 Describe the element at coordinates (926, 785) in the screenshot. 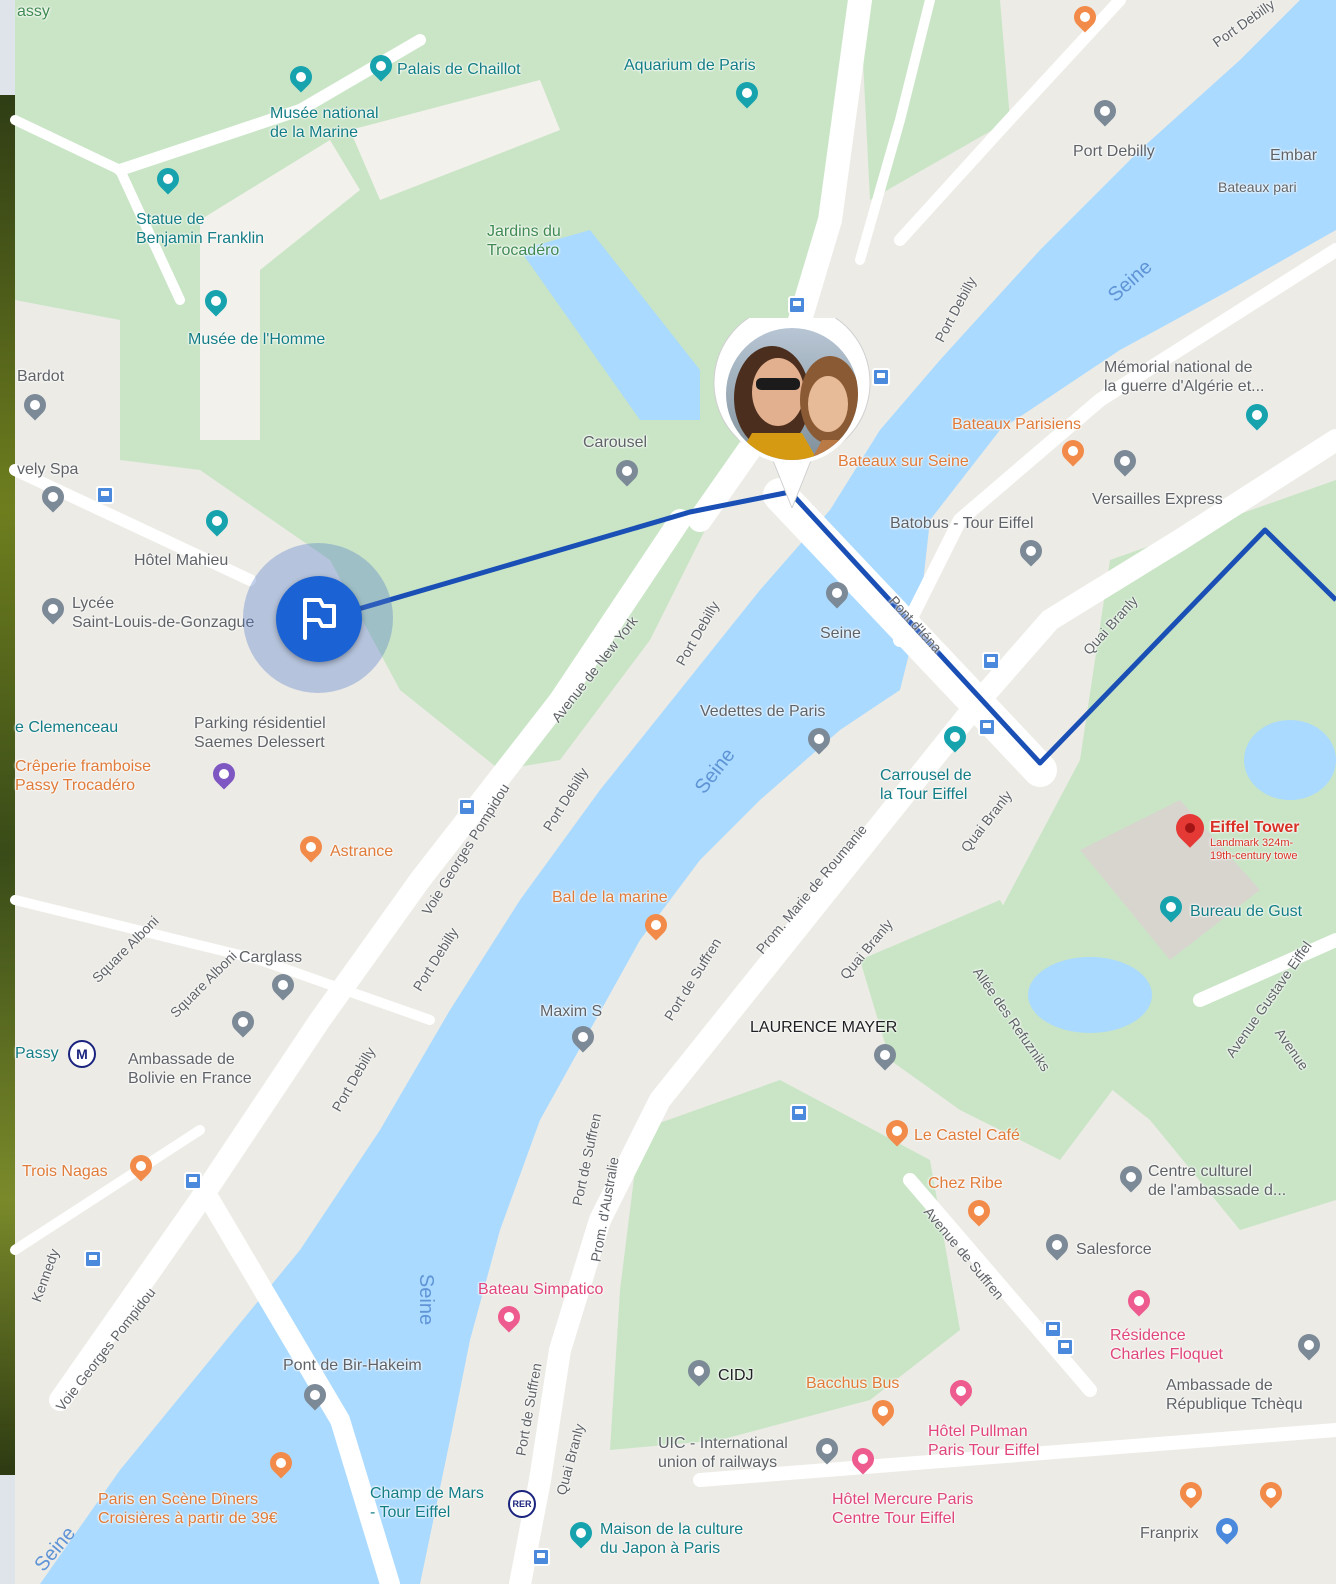

I see `place-label: Carrousel de la Tour Eiffel` at that location.